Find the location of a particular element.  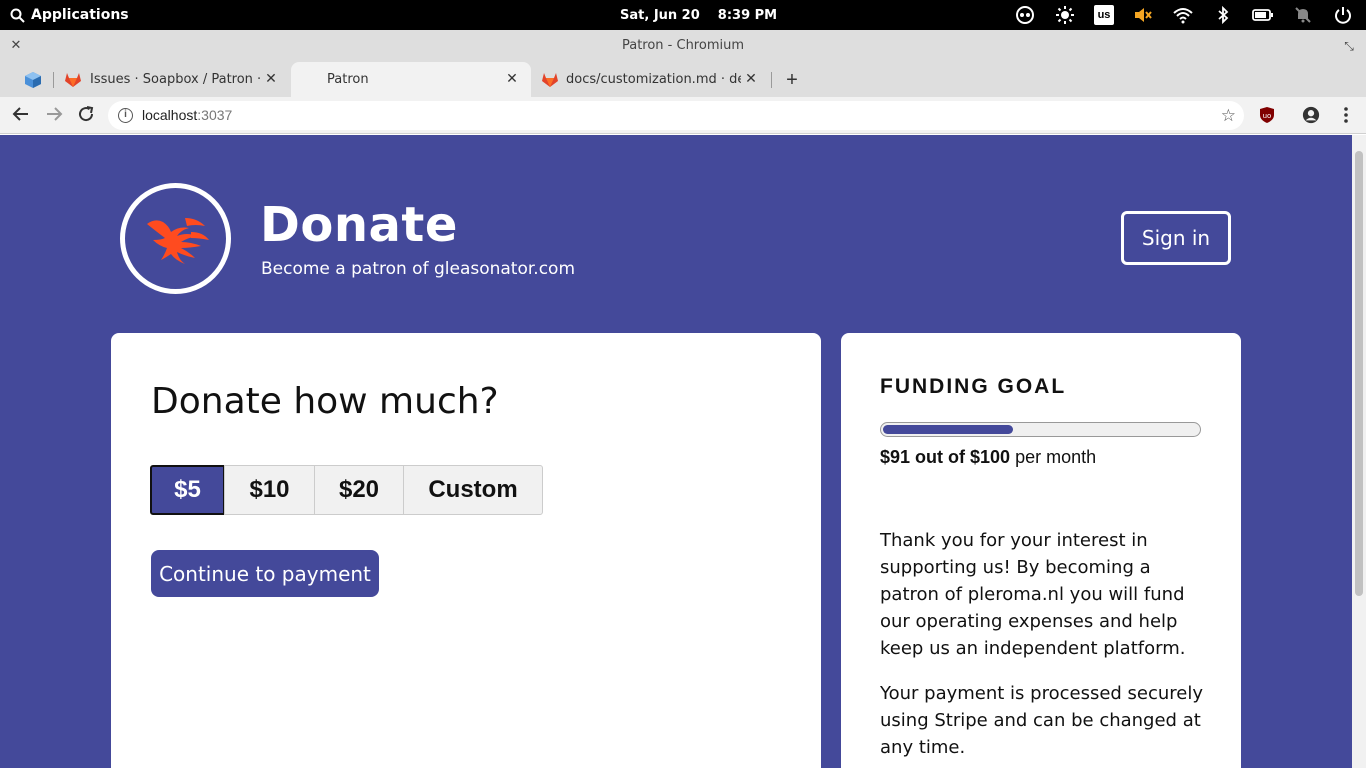

url-port: :3037 is located at coordinates (215, 115).